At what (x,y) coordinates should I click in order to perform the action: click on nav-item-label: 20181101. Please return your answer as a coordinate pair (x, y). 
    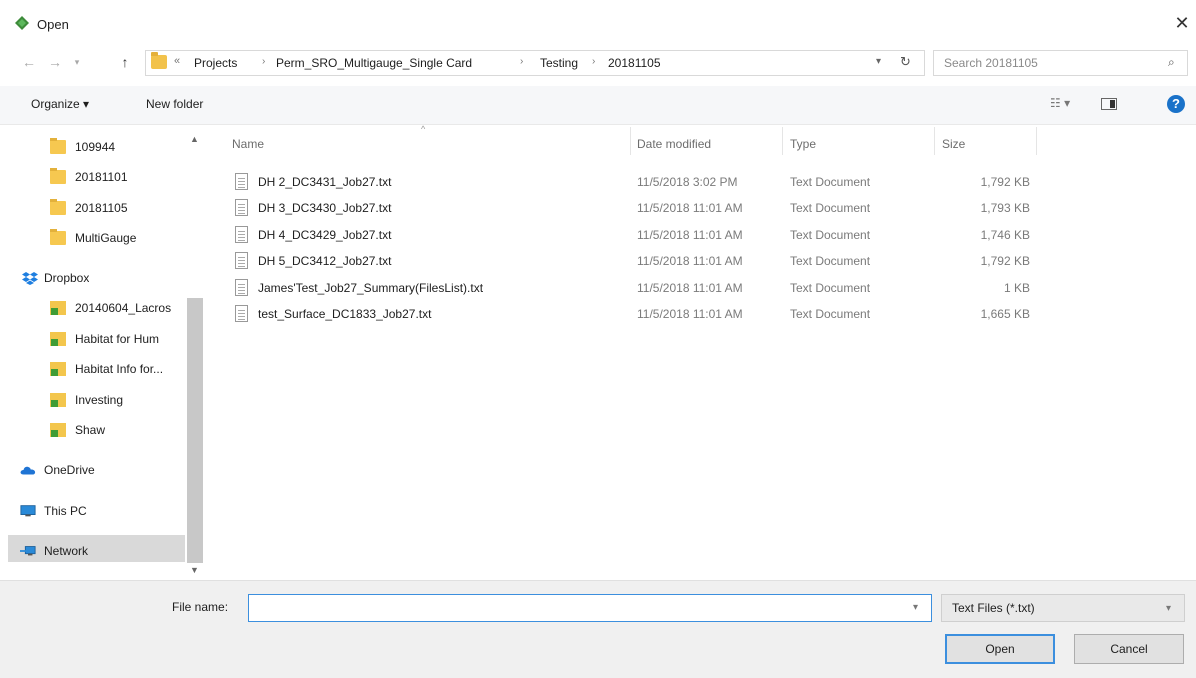
    Looking at the image, I should click on (101, 177).